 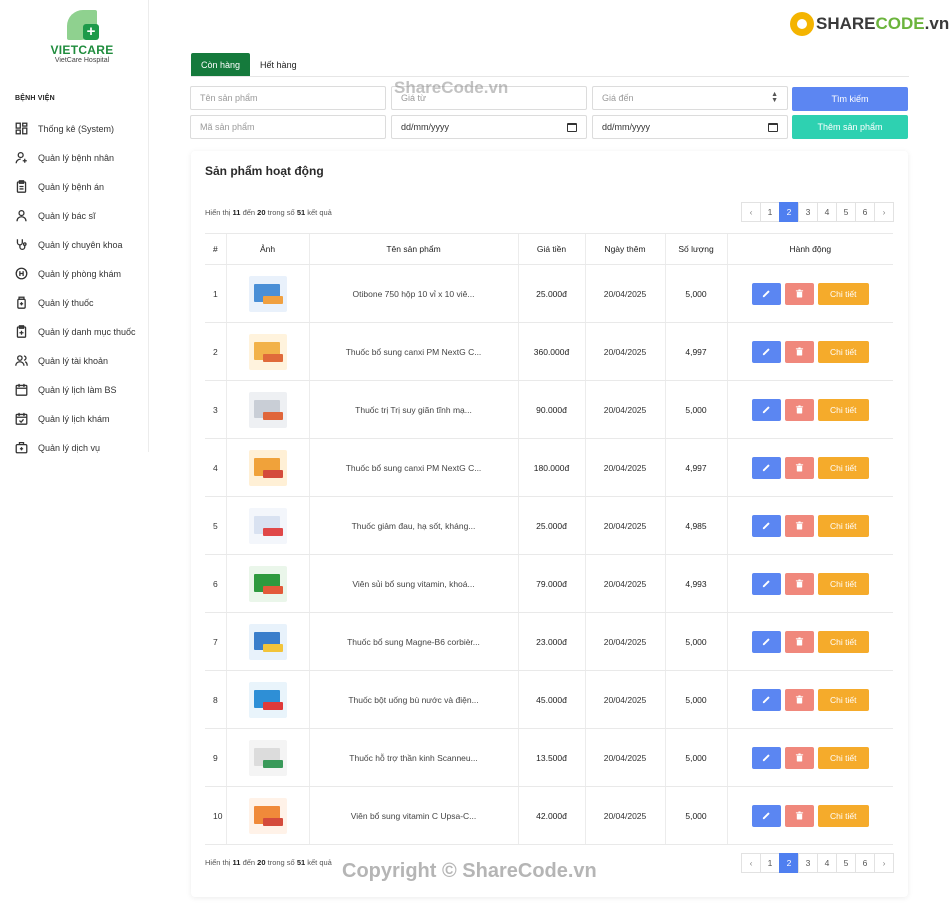 What do you see at coordinates (850, 99) in the screenshot?
I see `search-button: Tìm kiếm` at bounding box center [850, 99].